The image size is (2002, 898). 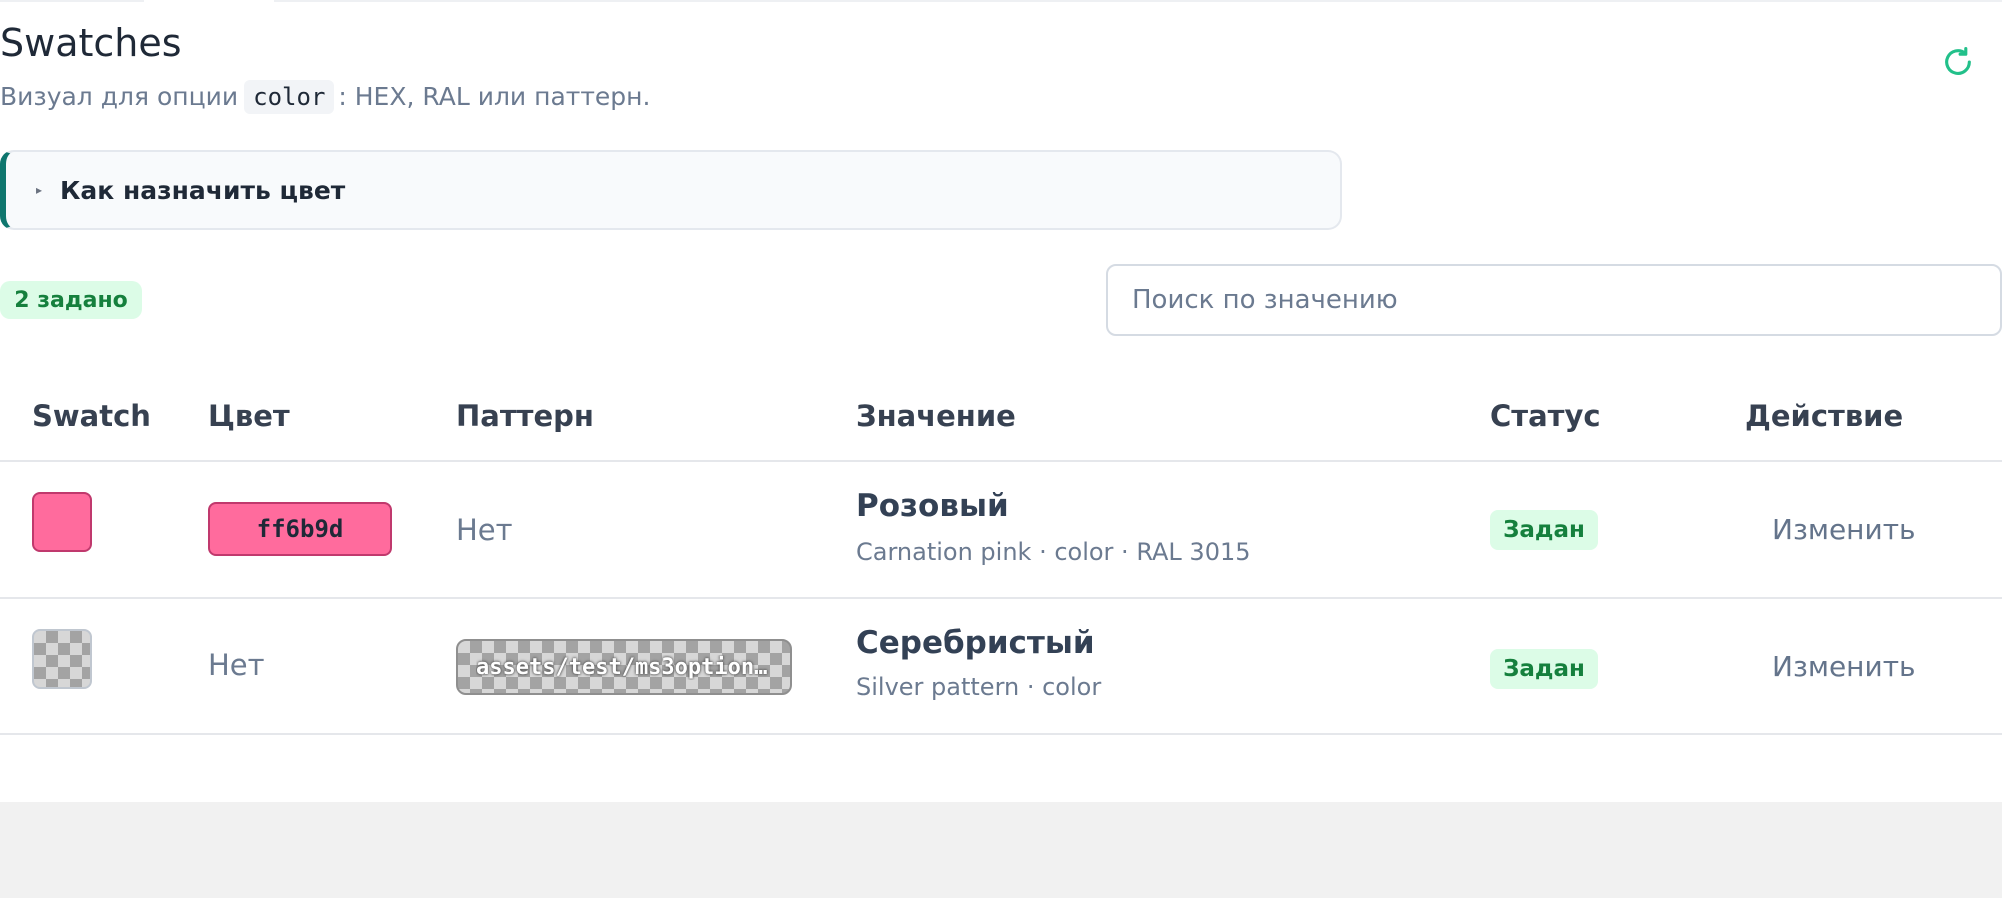 What do you see at coordinates (936, 416) in the screenshot?
I see `column-header-value: Значение` at bounding box center [936, 416].